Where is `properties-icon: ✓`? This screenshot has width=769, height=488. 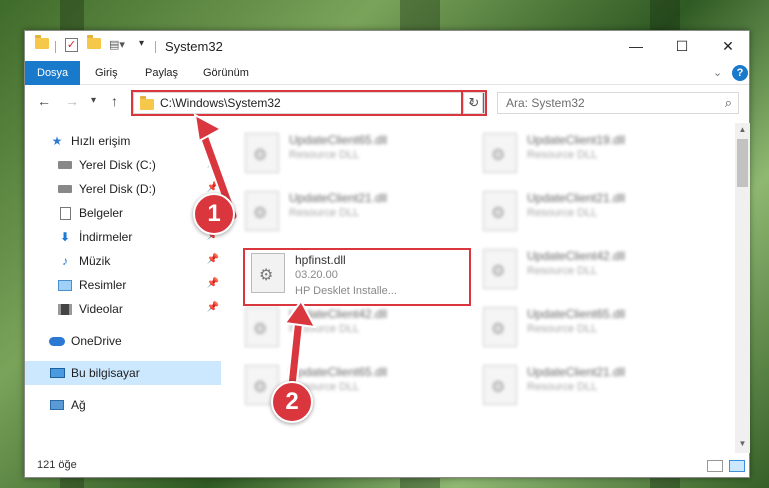
properties-icon: ✓ is located at coordinates (71, 45).